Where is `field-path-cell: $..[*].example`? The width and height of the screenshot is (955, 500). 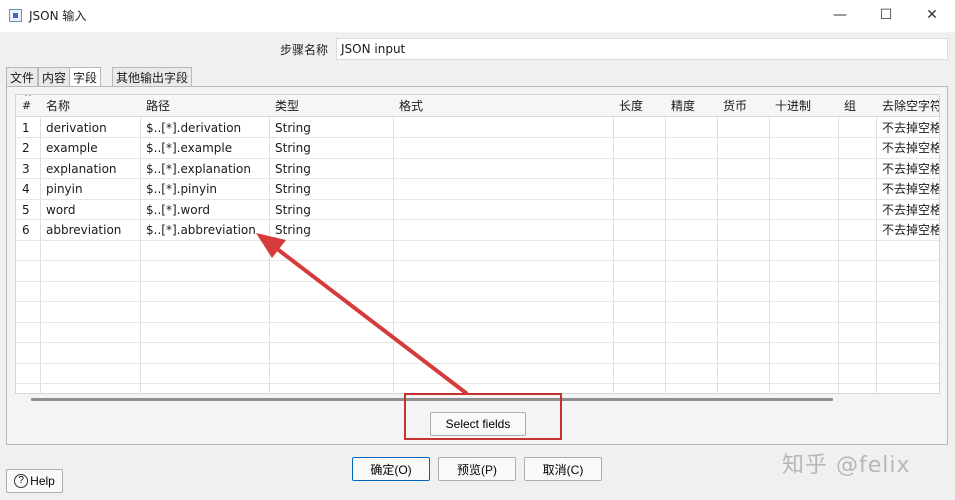 field-path-cell: $..[*].example is located at coordinates (187, 148).